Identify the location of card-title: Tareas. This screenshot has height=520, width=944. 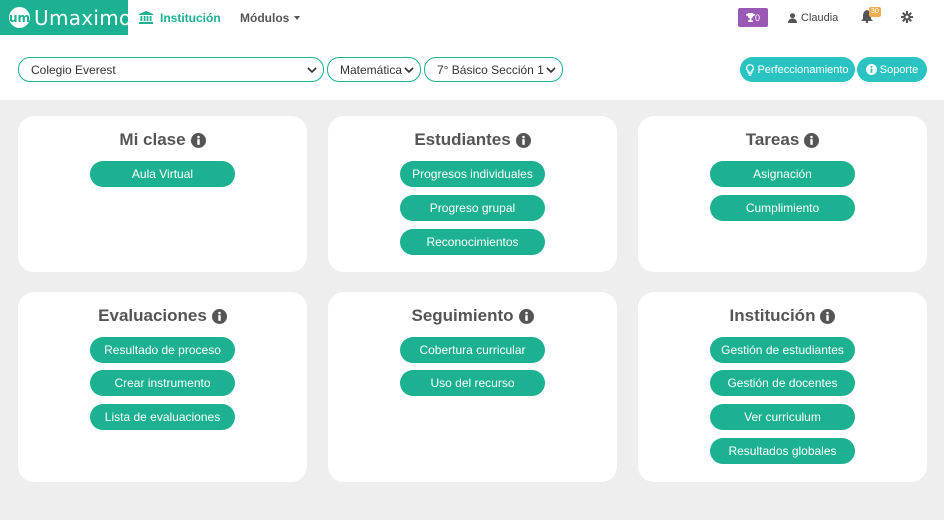
(782, 140).